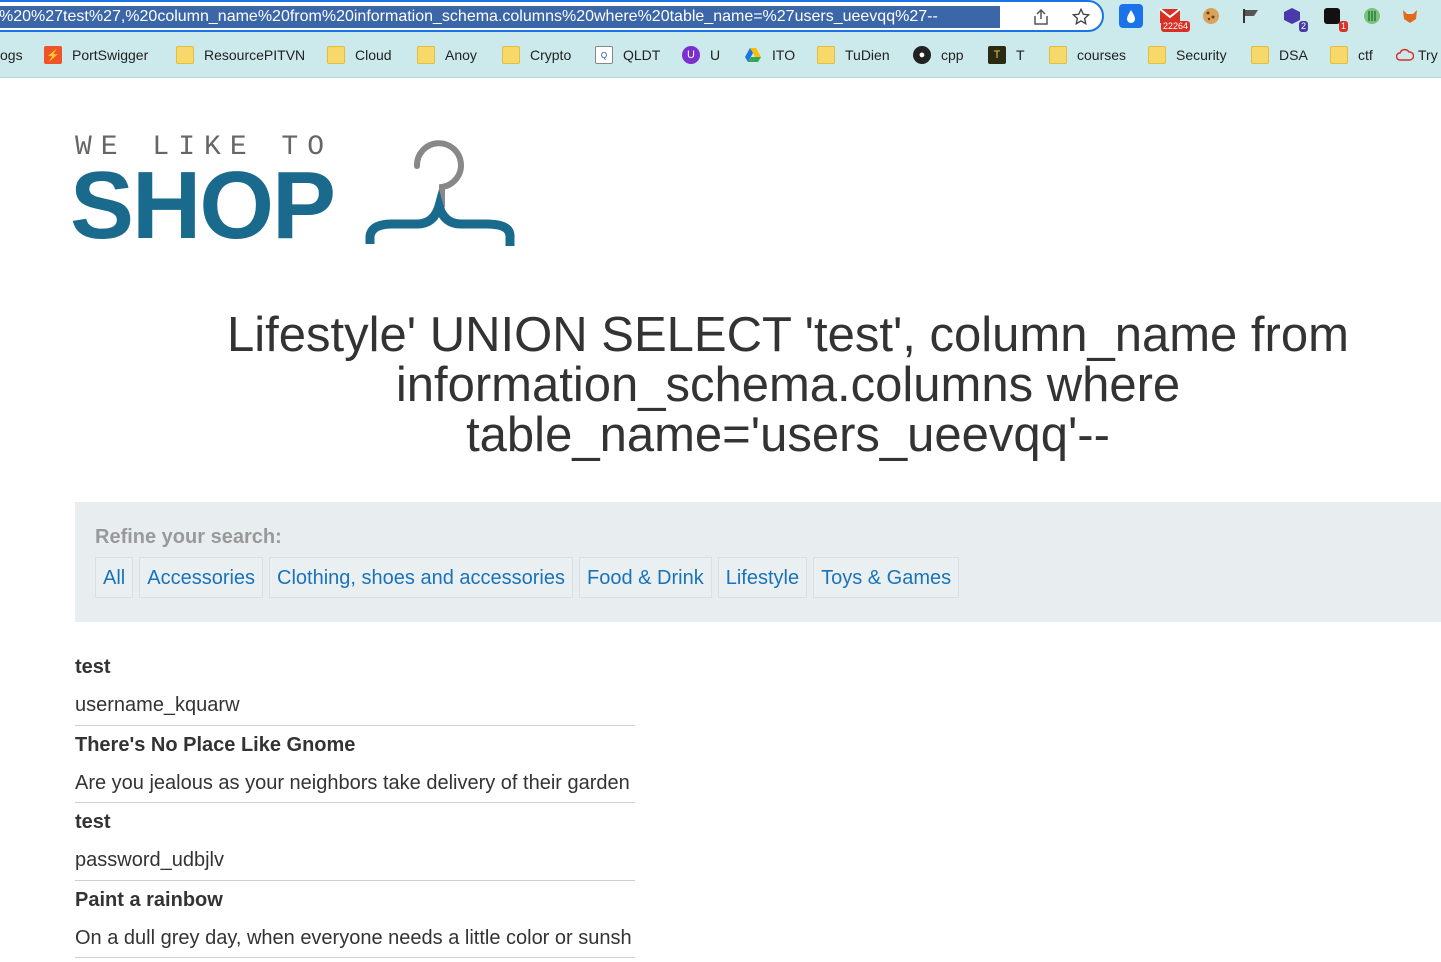 The image size is (1441, 962). What do you see at coordinates (922, 55) in the screenshot?
I see `github-icon: ●` at bounding box center [922, 55].